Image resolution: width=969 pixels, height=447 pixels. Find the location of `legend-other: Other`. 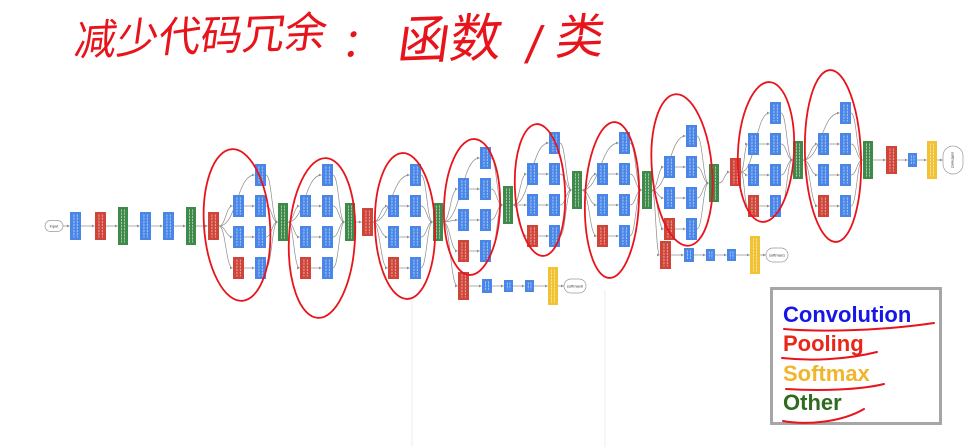

legend-other: Other is located at coordinates (812, 402).